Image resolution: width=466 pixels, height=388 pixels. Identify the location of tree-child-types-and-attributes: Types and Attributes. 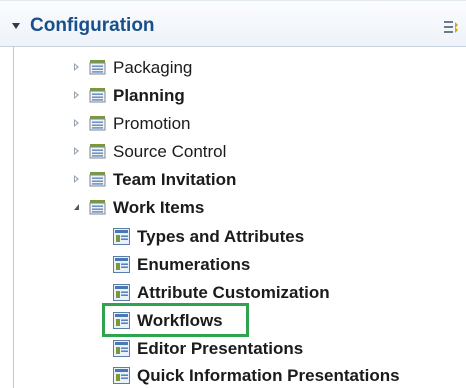
(283, 237).